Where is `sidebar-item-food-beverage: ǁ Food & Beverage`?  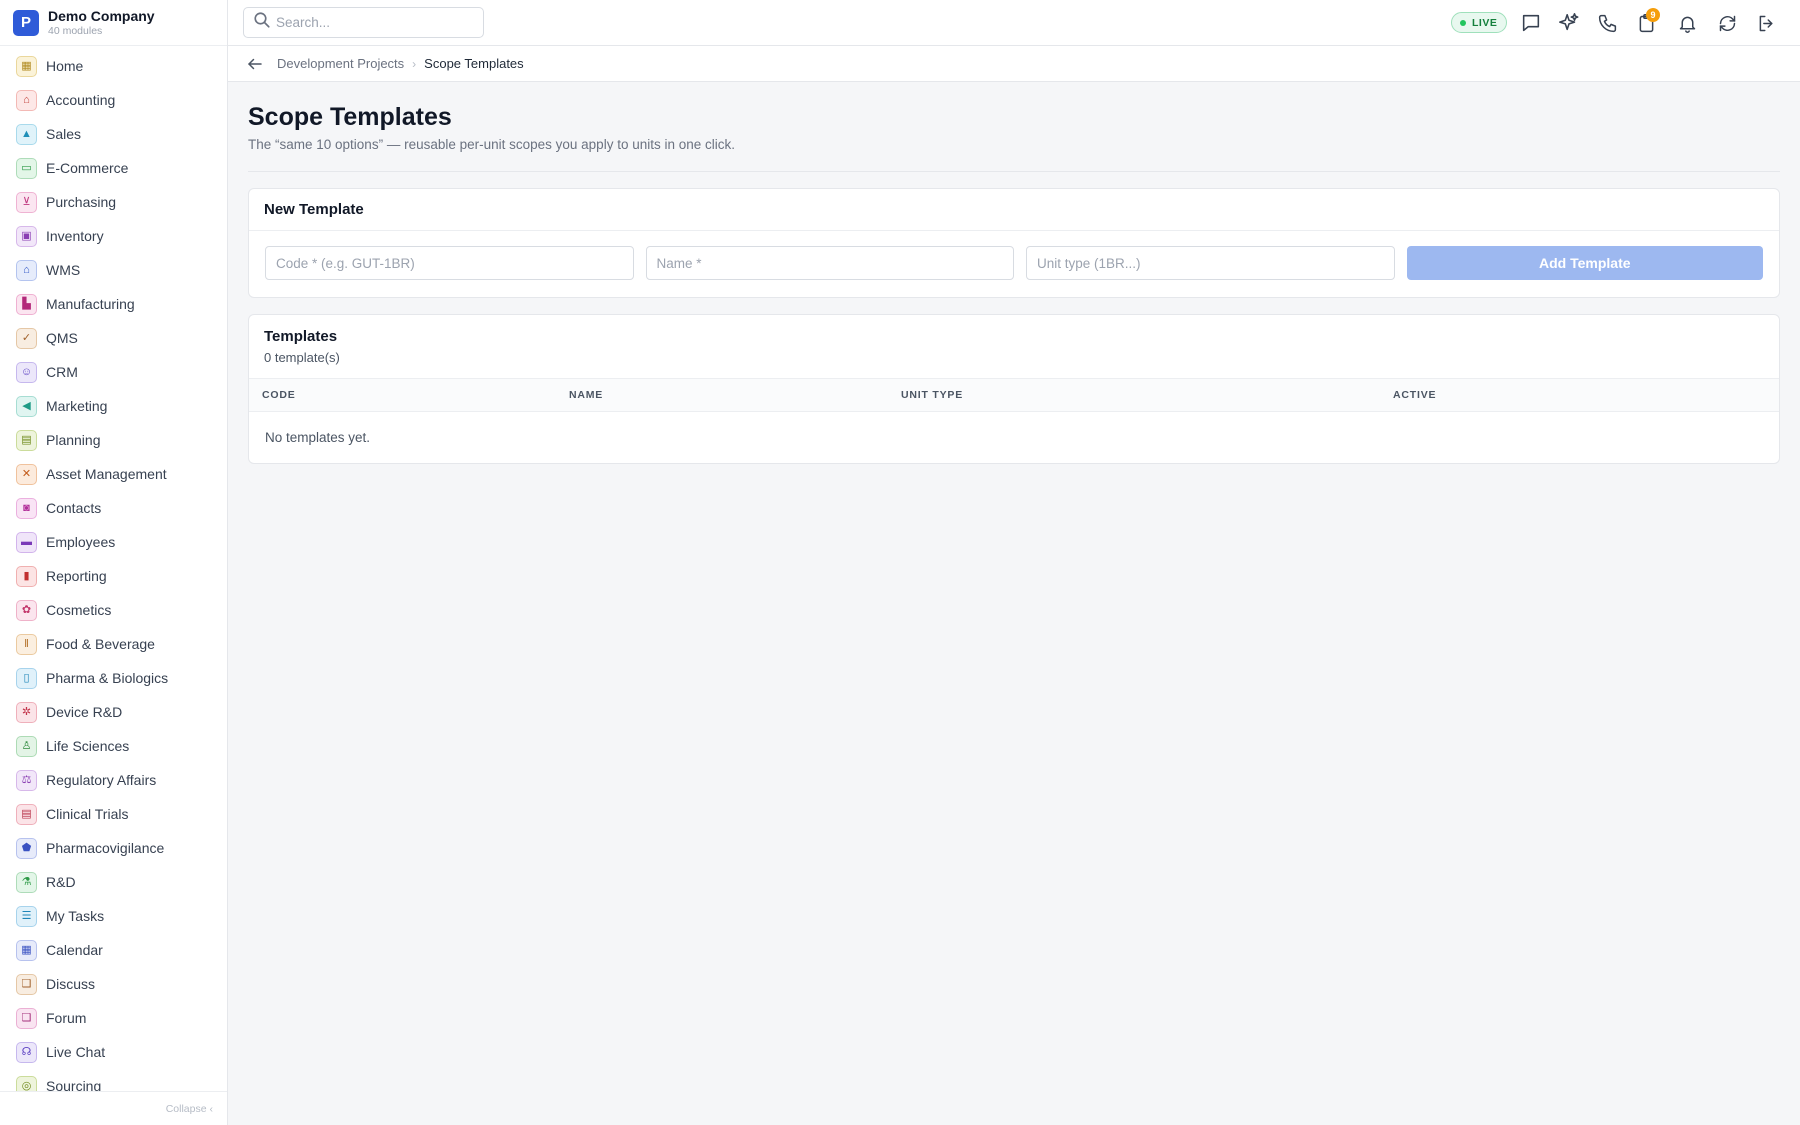 sidebar-item-food-beverage: ǁ Food & Beverage is located at coordinates (113, 644).